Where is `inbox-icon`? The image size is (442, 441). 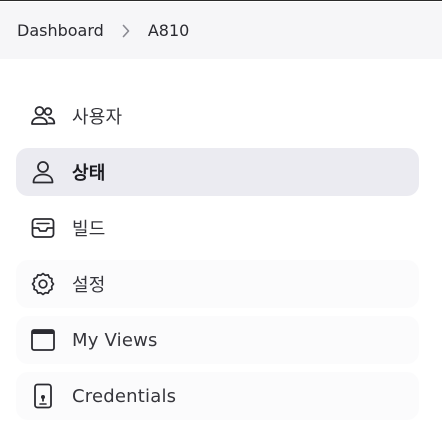 inbox-icon is located at coordinates (43, 228).